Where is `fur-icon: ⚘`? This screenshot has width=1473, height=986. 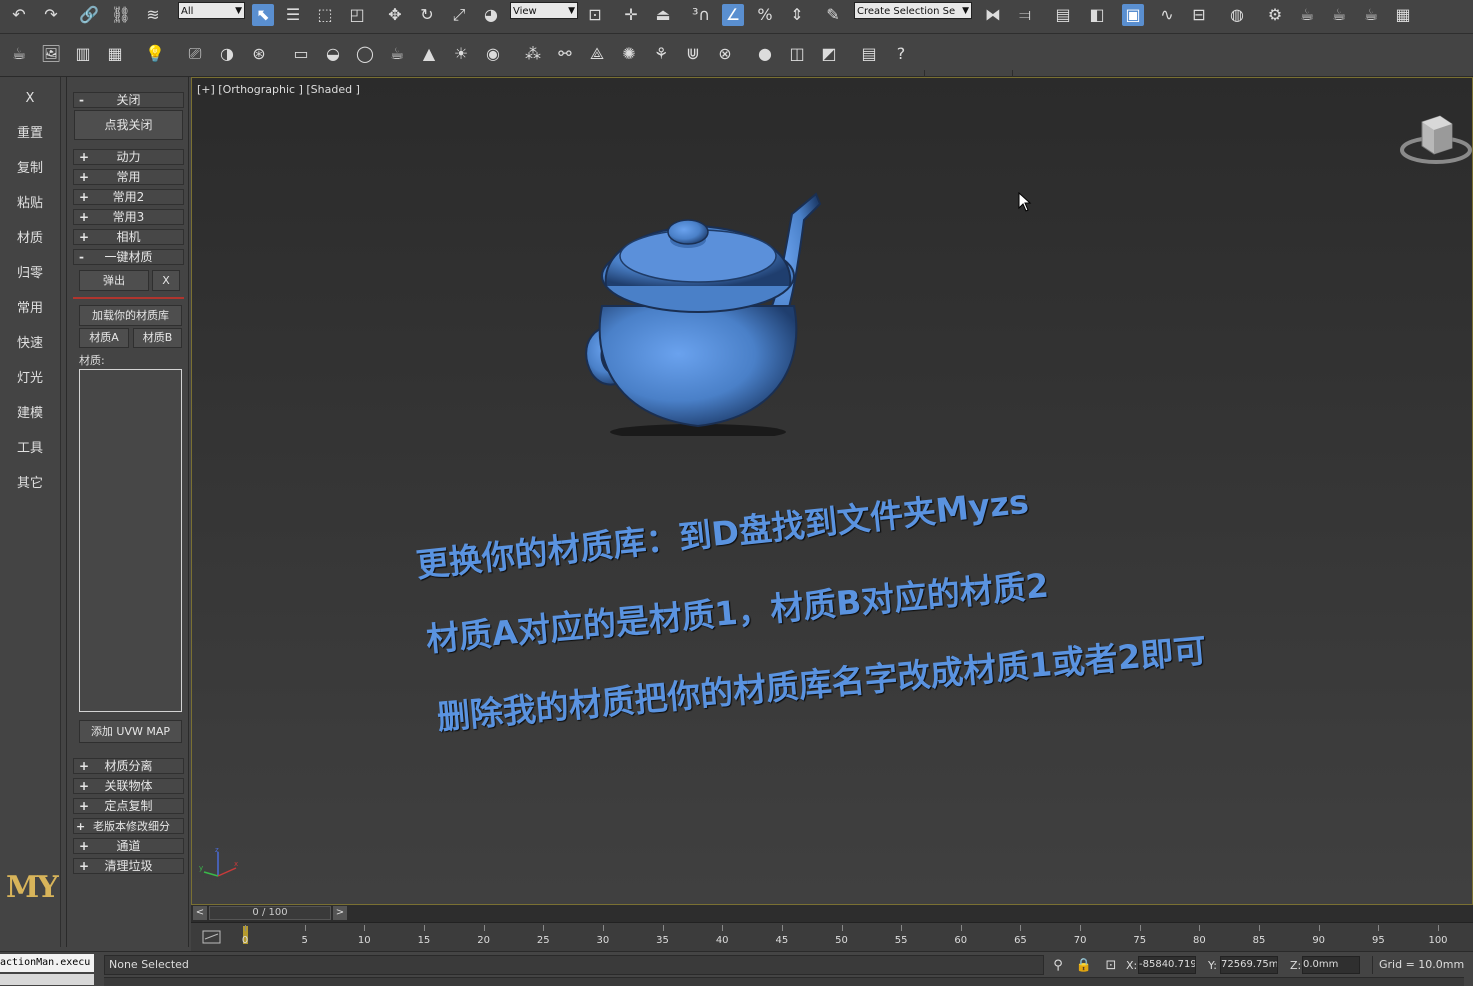 fur-icon: ⚘ is located at coordinates (661, 54).